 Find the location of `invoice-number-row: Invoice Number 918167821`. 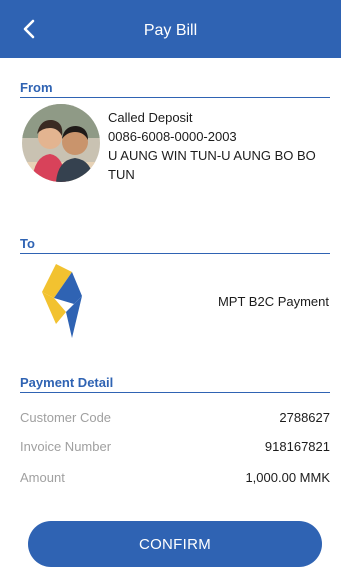

invoice-number-row: Invoice Number 918167821 is located at coordinates (175, 449).